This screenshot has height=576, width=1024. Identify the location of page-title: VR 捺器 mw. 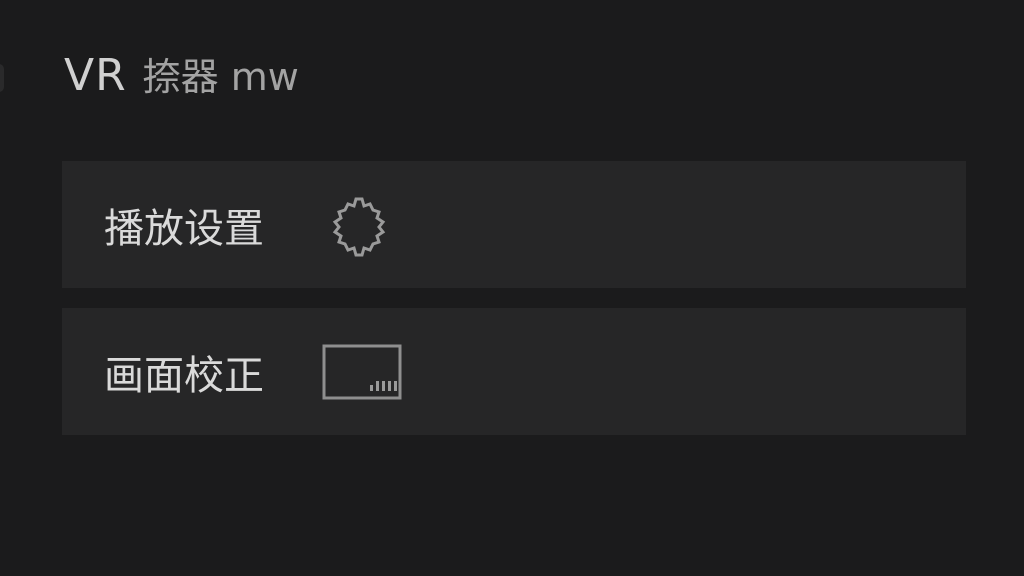
(181, 76).